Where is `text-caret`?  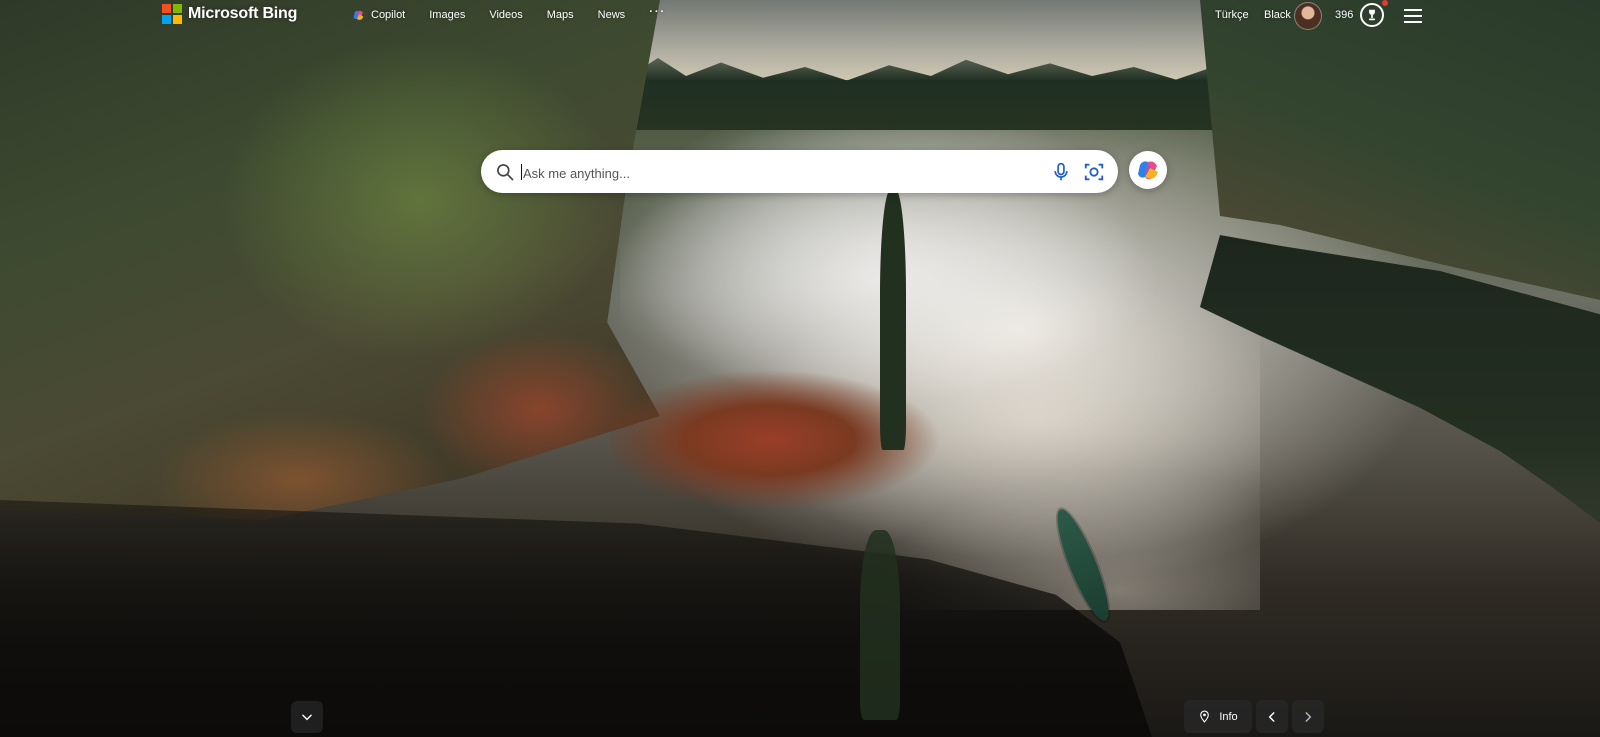 text-caret is located at coordinates (521, 172).